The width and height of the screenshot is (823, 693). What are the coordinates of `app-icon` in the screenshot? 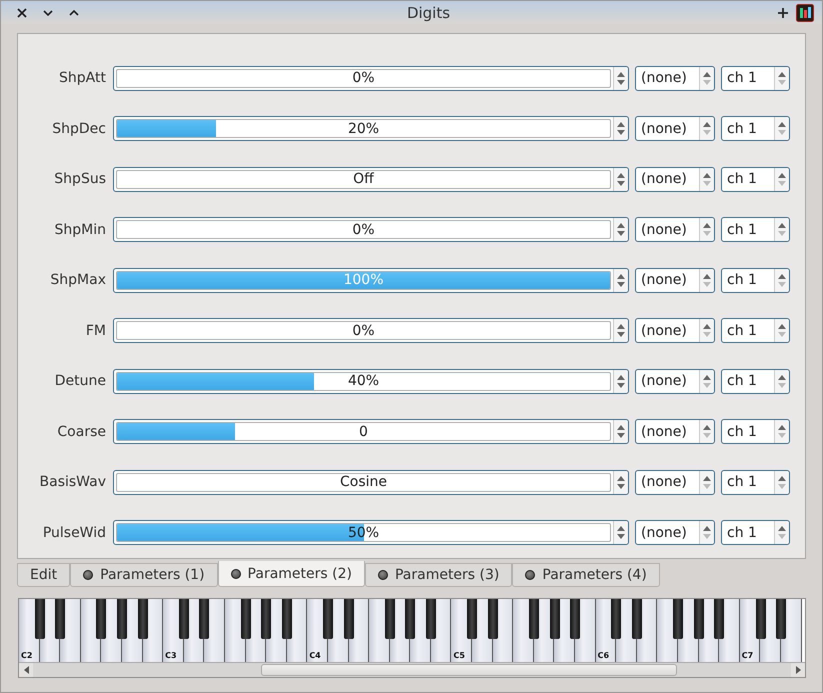 It's located at (805, 13).